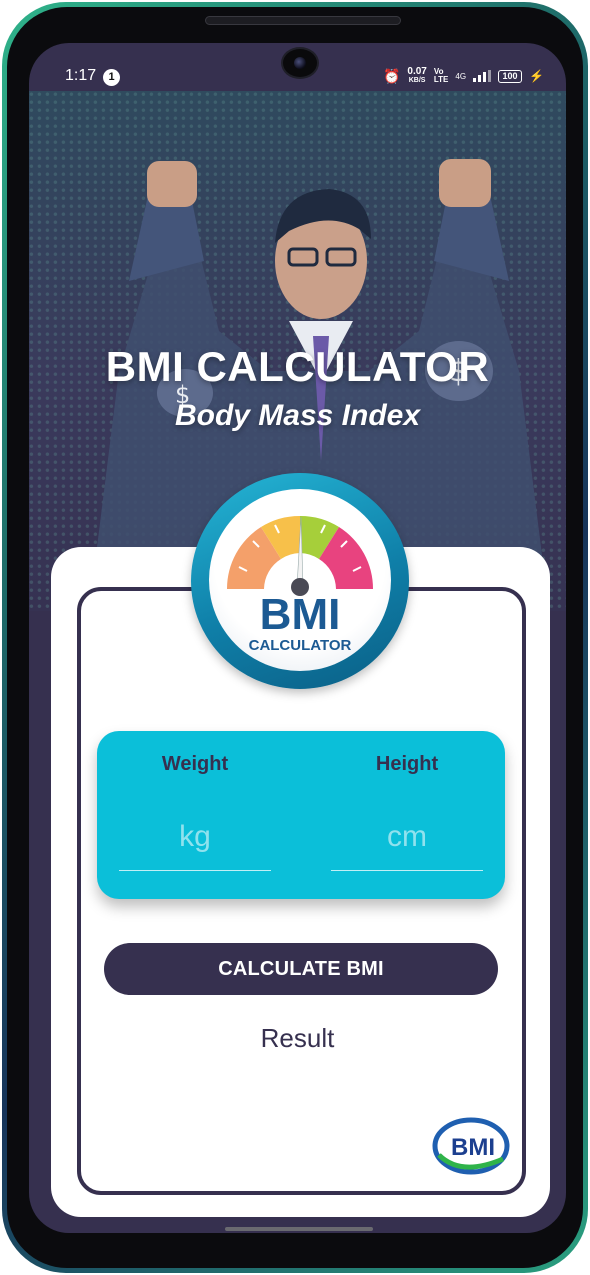  What do you see at coordinates (297, 366) in the screenshot?
I see `app-title: BMI CALCULATOR` at bounding box center [297, 366].